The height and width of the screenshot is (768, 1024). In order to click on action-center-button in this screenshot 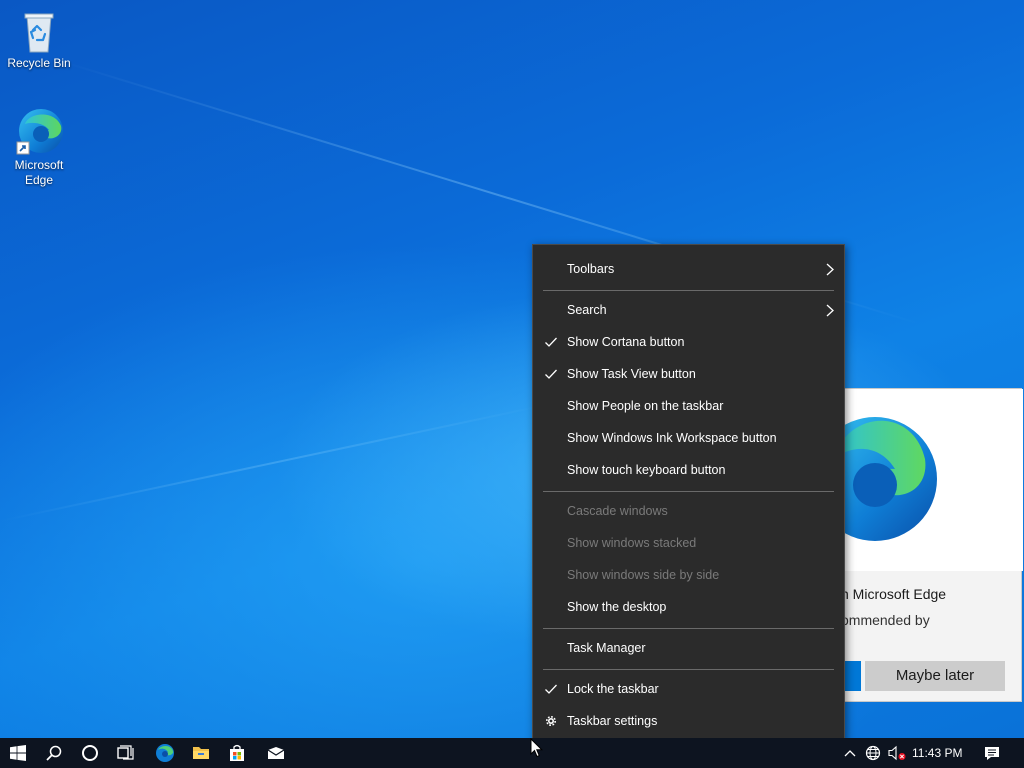, I will do `click(992, 753)`.